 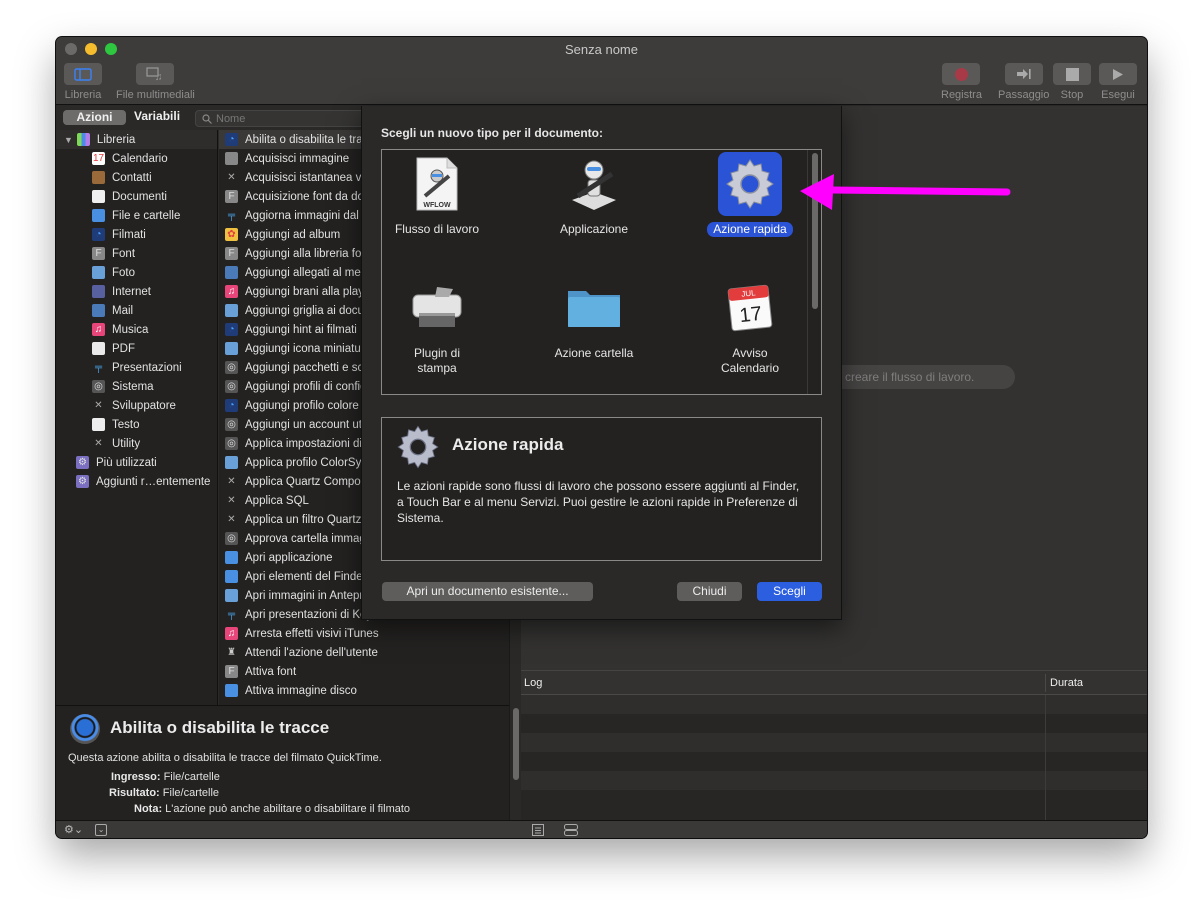 I want to click on library-group: ⚙ Aggiunti r…entemente, so click(x=136, y=481).